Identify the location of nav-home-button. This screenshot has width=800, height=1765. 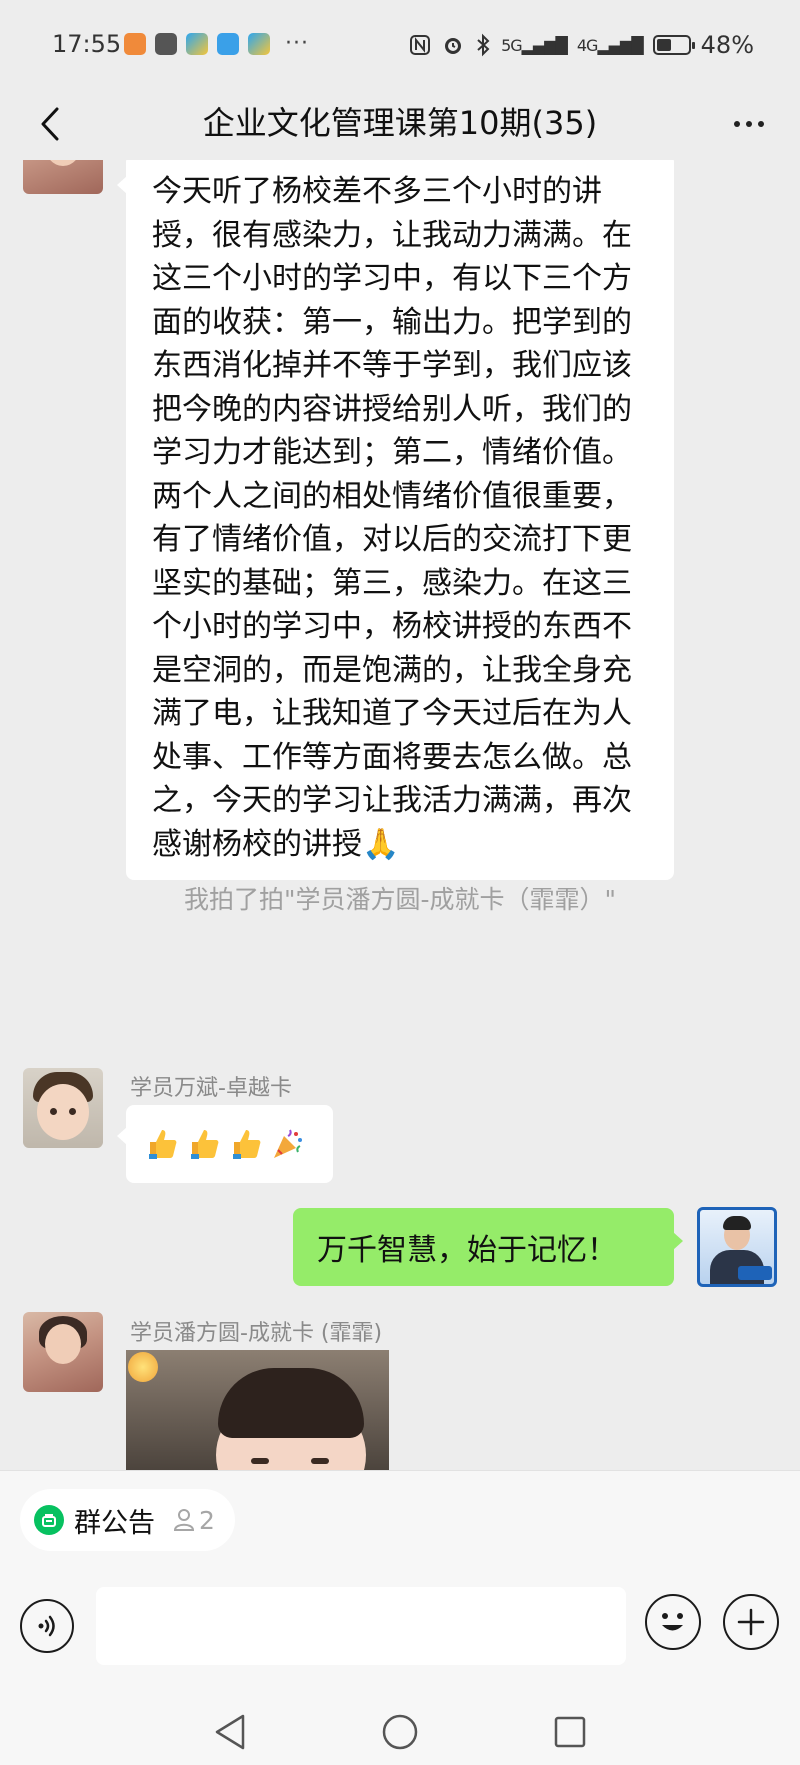
(400, 1732).